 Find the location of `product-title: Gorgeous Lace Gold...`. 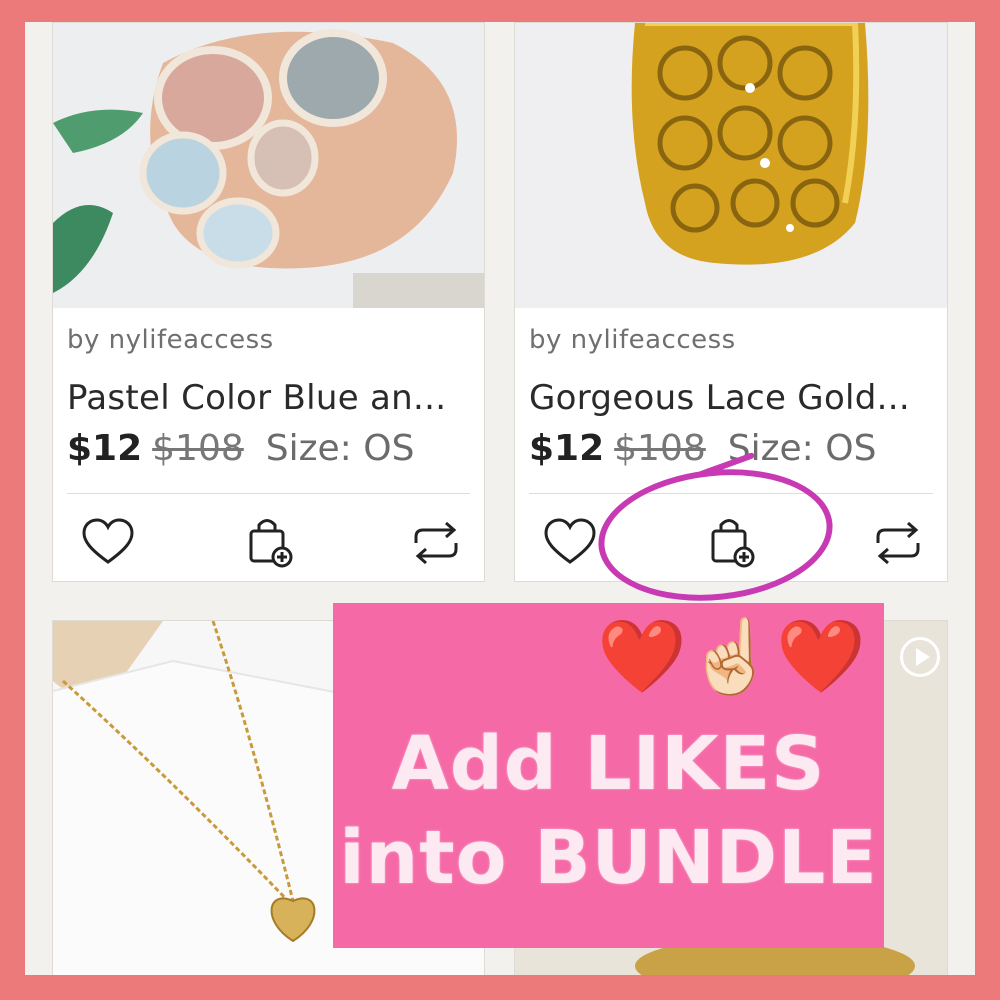

product-title: Gorgeous Lace Gold... is located at coordinates (719, 398).